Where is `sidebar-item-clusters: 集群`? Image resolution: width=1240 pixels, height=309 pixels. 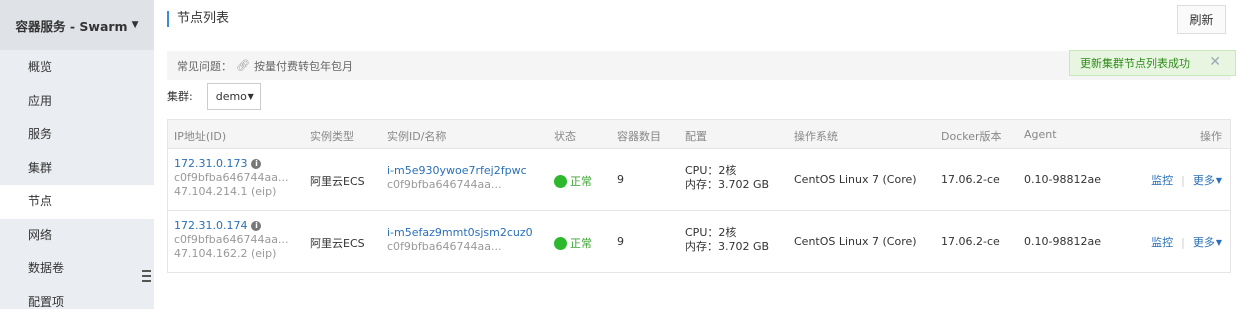 sidebar-item-clusters: 集群 is located at coordinates (77, 169).